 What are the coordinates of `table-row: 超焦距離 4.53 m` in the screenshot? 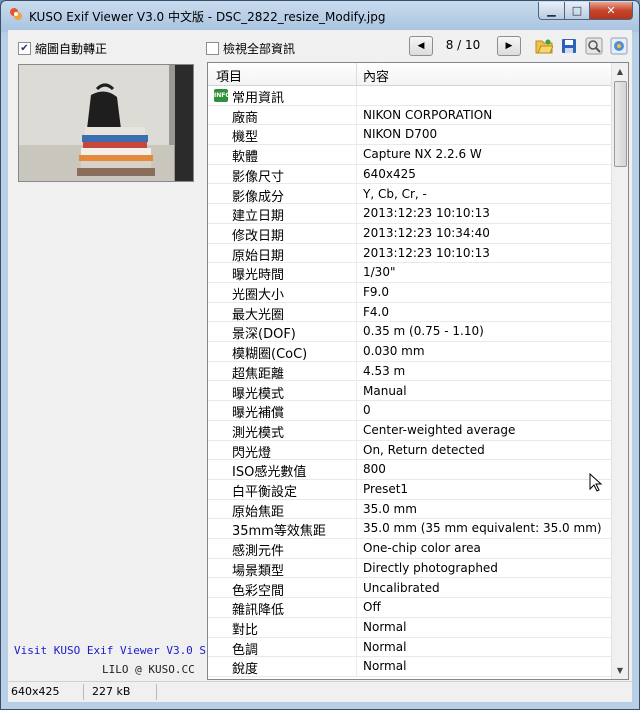 It's located at (410, 371).